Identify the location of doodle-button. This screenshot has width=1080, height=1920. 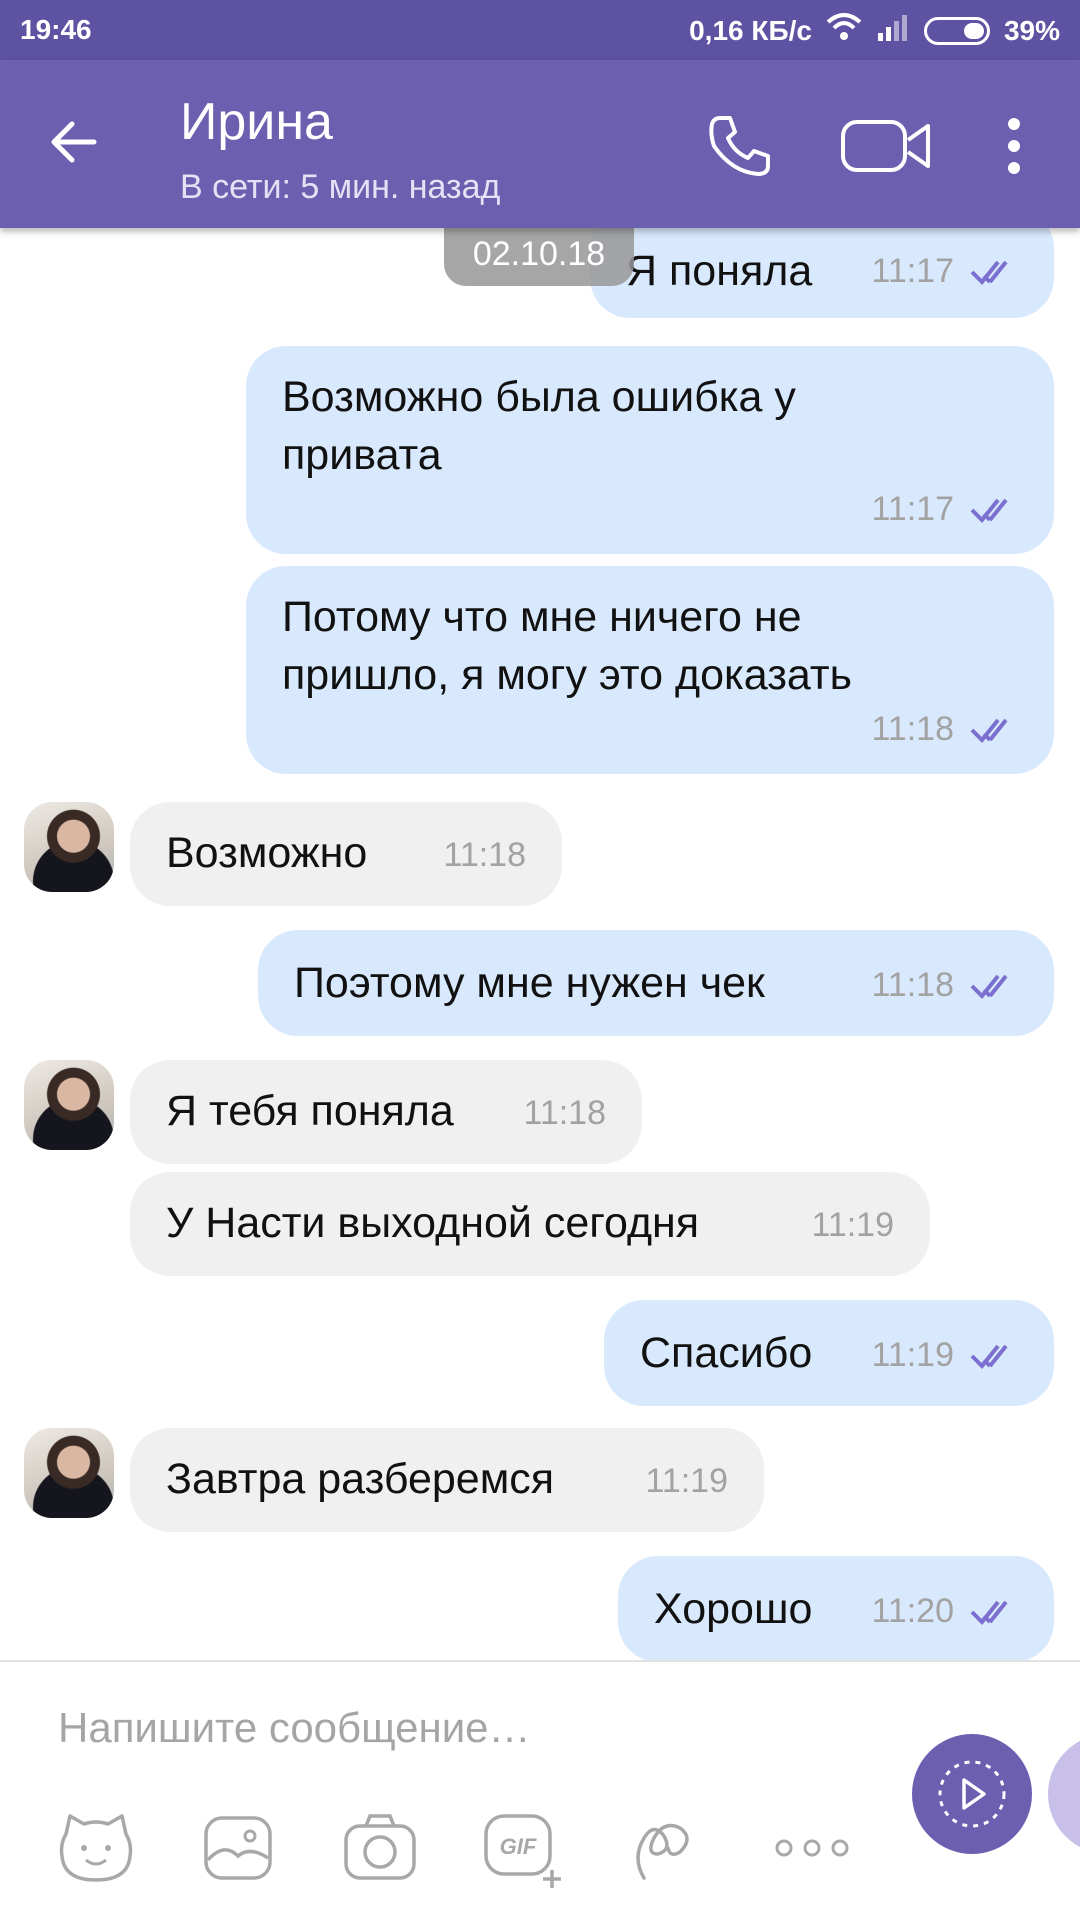
(664, 1848).